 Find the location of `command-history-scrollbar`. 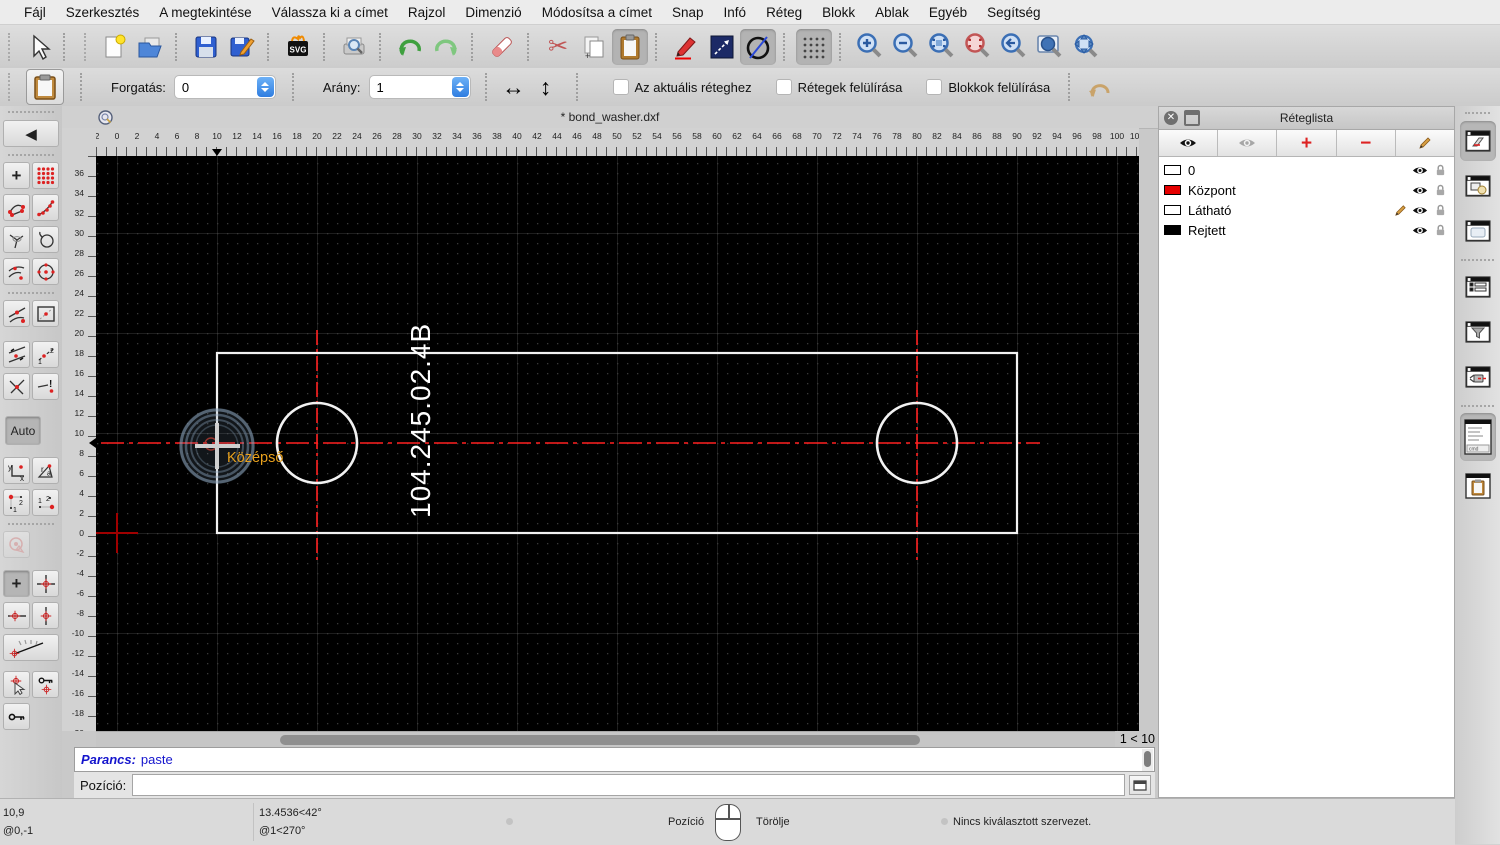

command-history-scrollbar is located at coordinates (1147, 760).